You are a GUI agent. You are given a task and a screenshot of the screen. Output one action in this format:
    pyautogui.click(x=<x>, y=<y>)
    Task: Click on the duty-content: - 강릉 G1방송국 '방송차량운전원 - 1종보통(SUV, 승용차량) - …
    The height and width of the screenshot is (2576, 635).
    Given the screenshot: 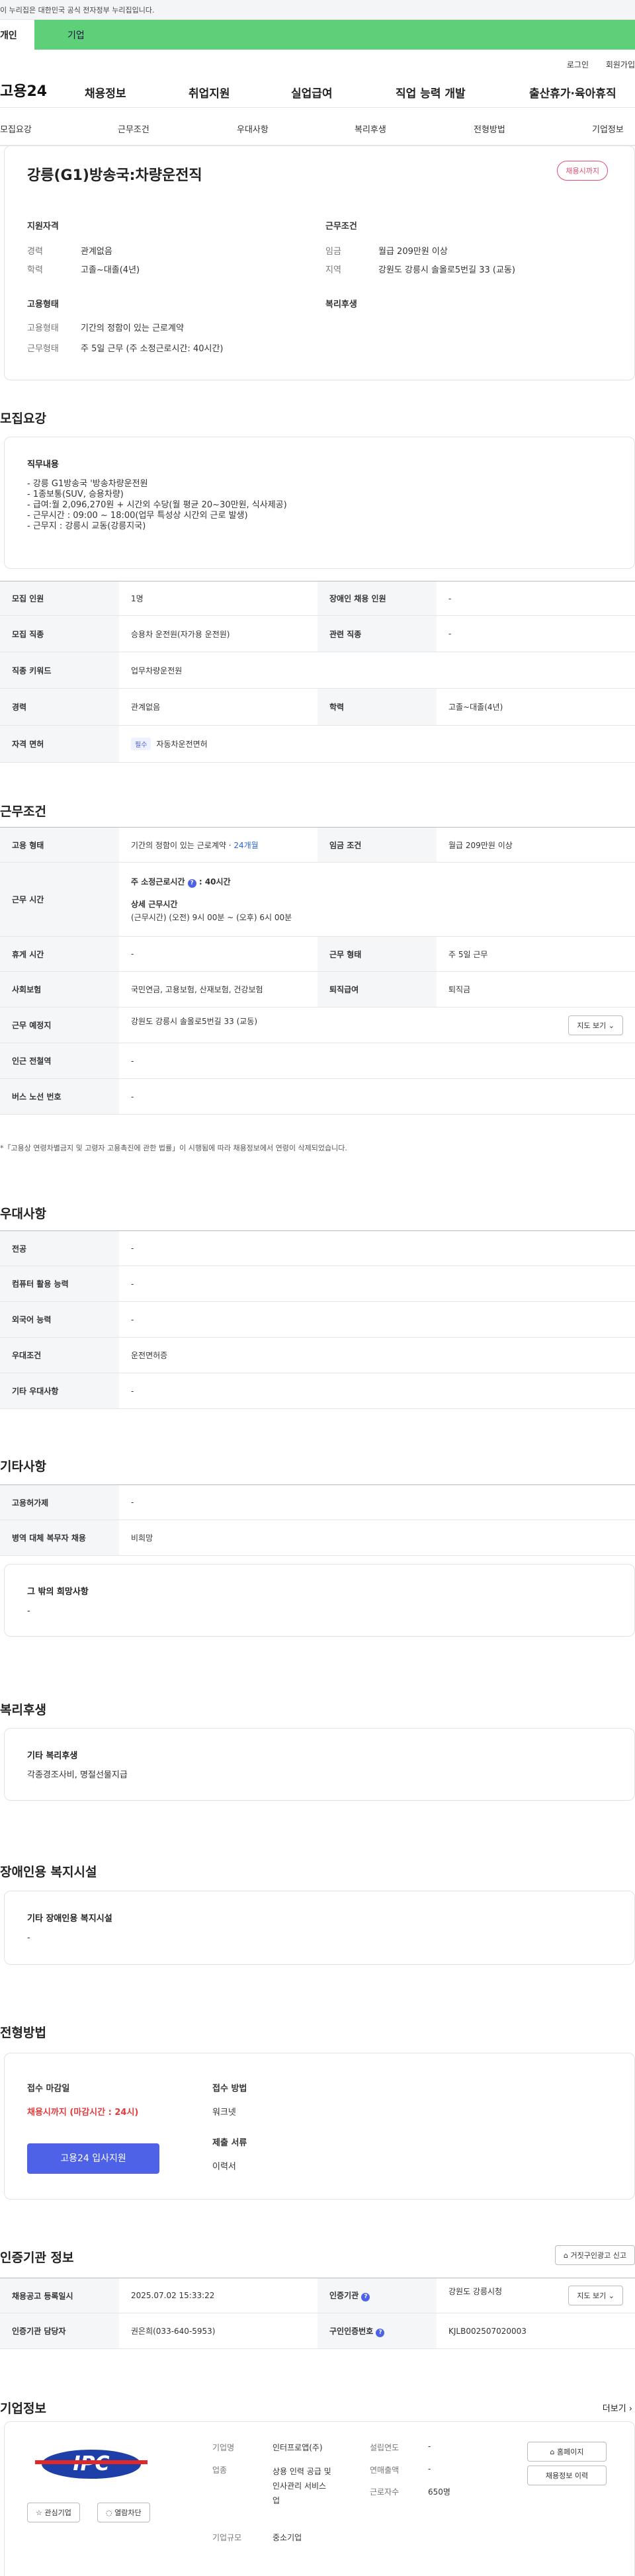 What is the action you would take?
    pyautogui.click(x=157, y=505)
    